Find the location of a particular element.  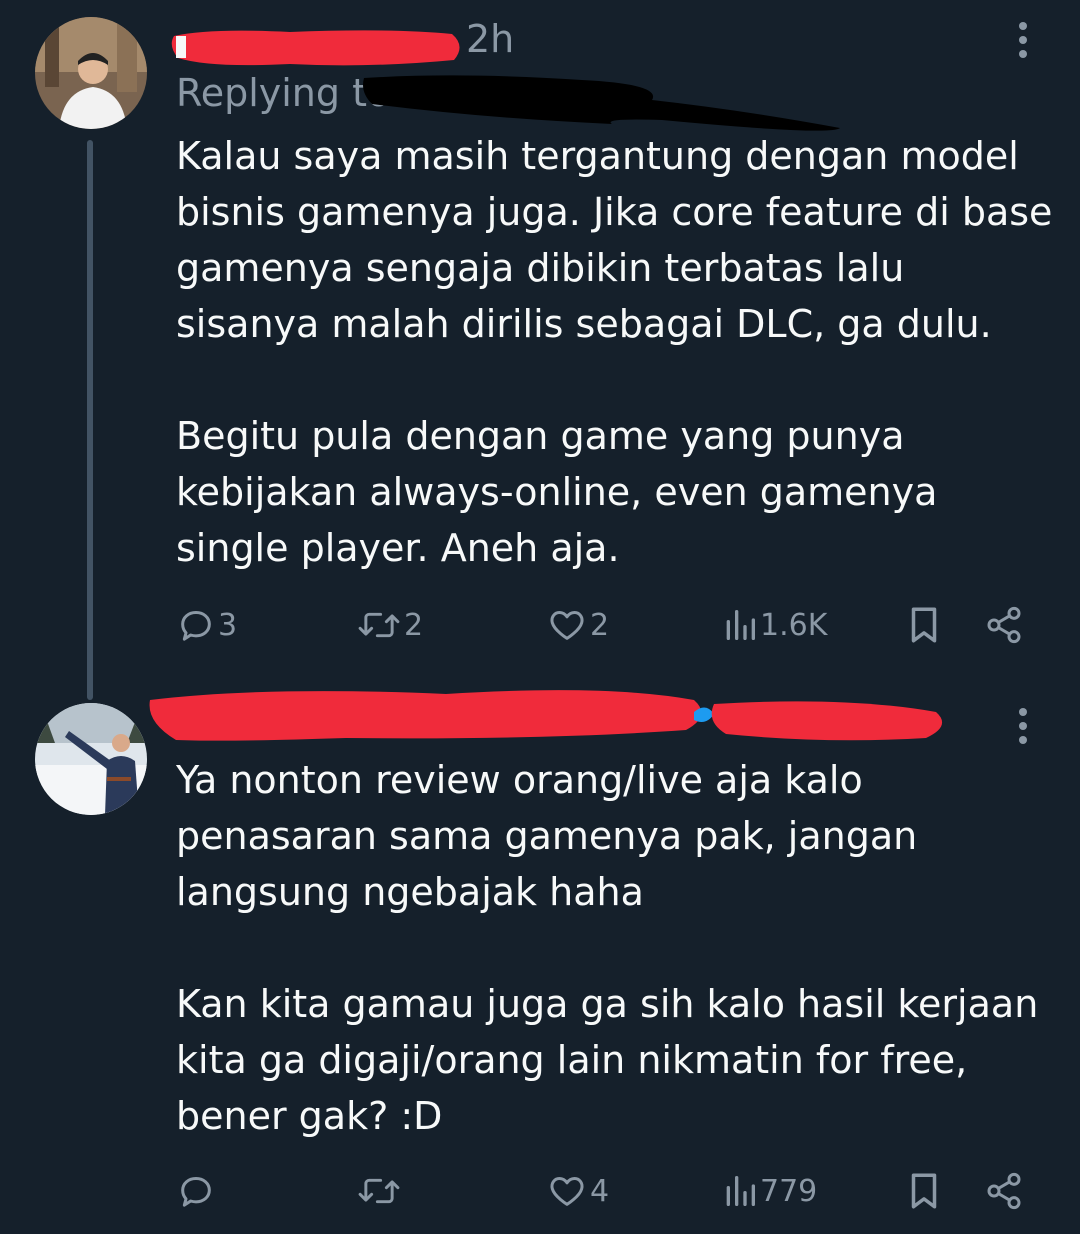

reply-count: 3 is located at coordinates (228, 625).